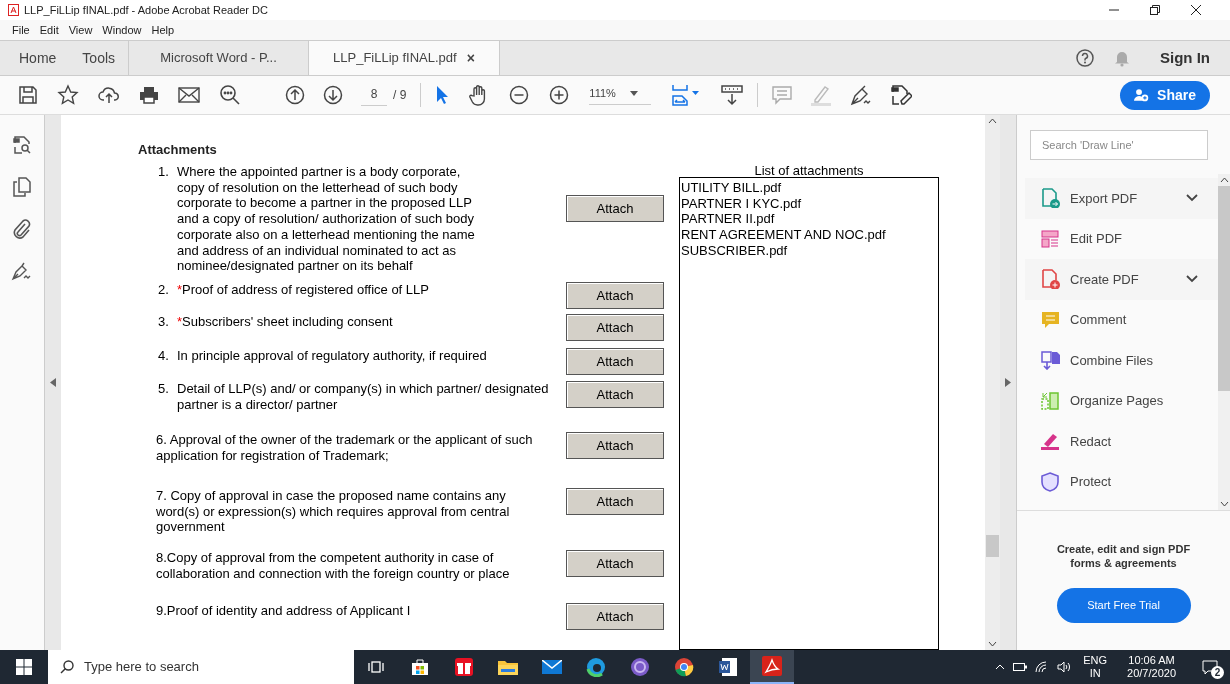 This screenshot has width=1230, height=684. I want to click on edit-document-icon, so click(901, 95).